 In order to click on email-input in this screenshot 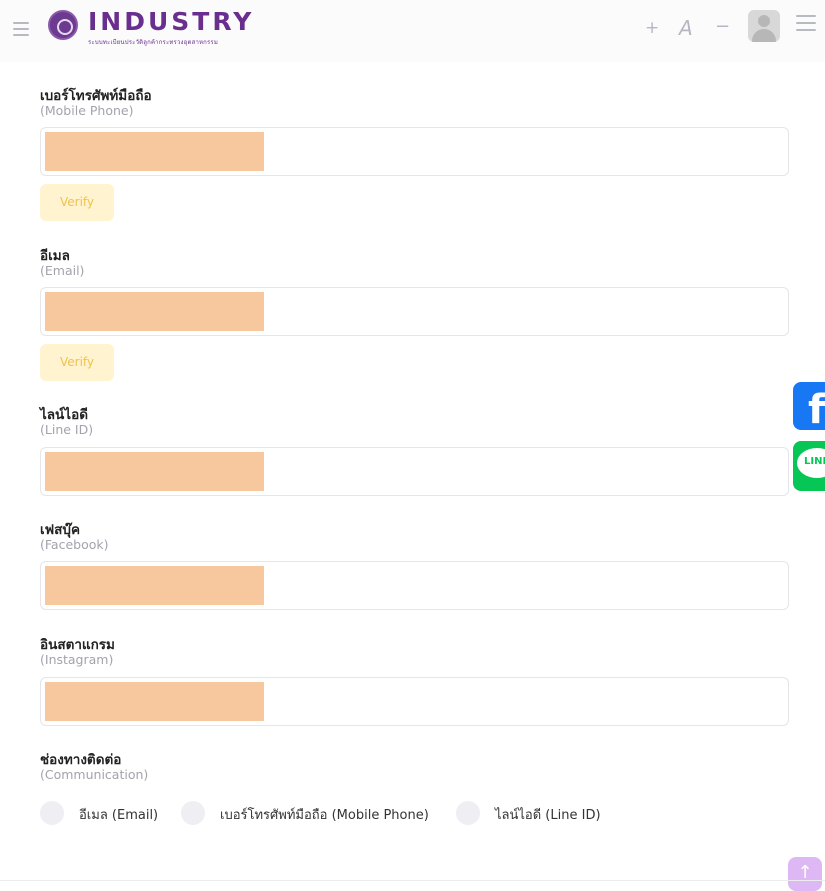, I will do `click(414, 311)`.